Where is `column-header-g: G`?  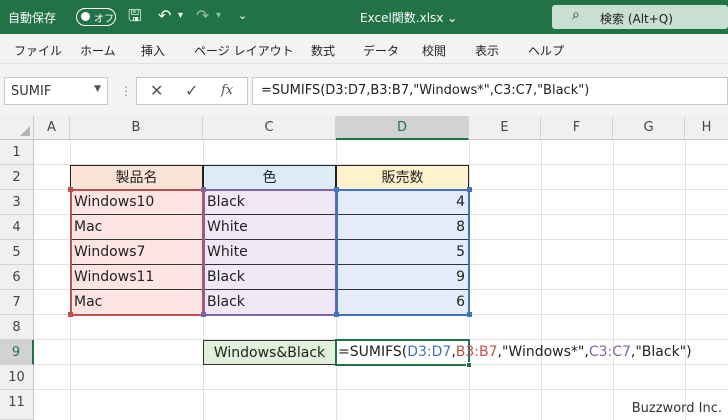
column-header-g: G is located at coordinates (649, 128).